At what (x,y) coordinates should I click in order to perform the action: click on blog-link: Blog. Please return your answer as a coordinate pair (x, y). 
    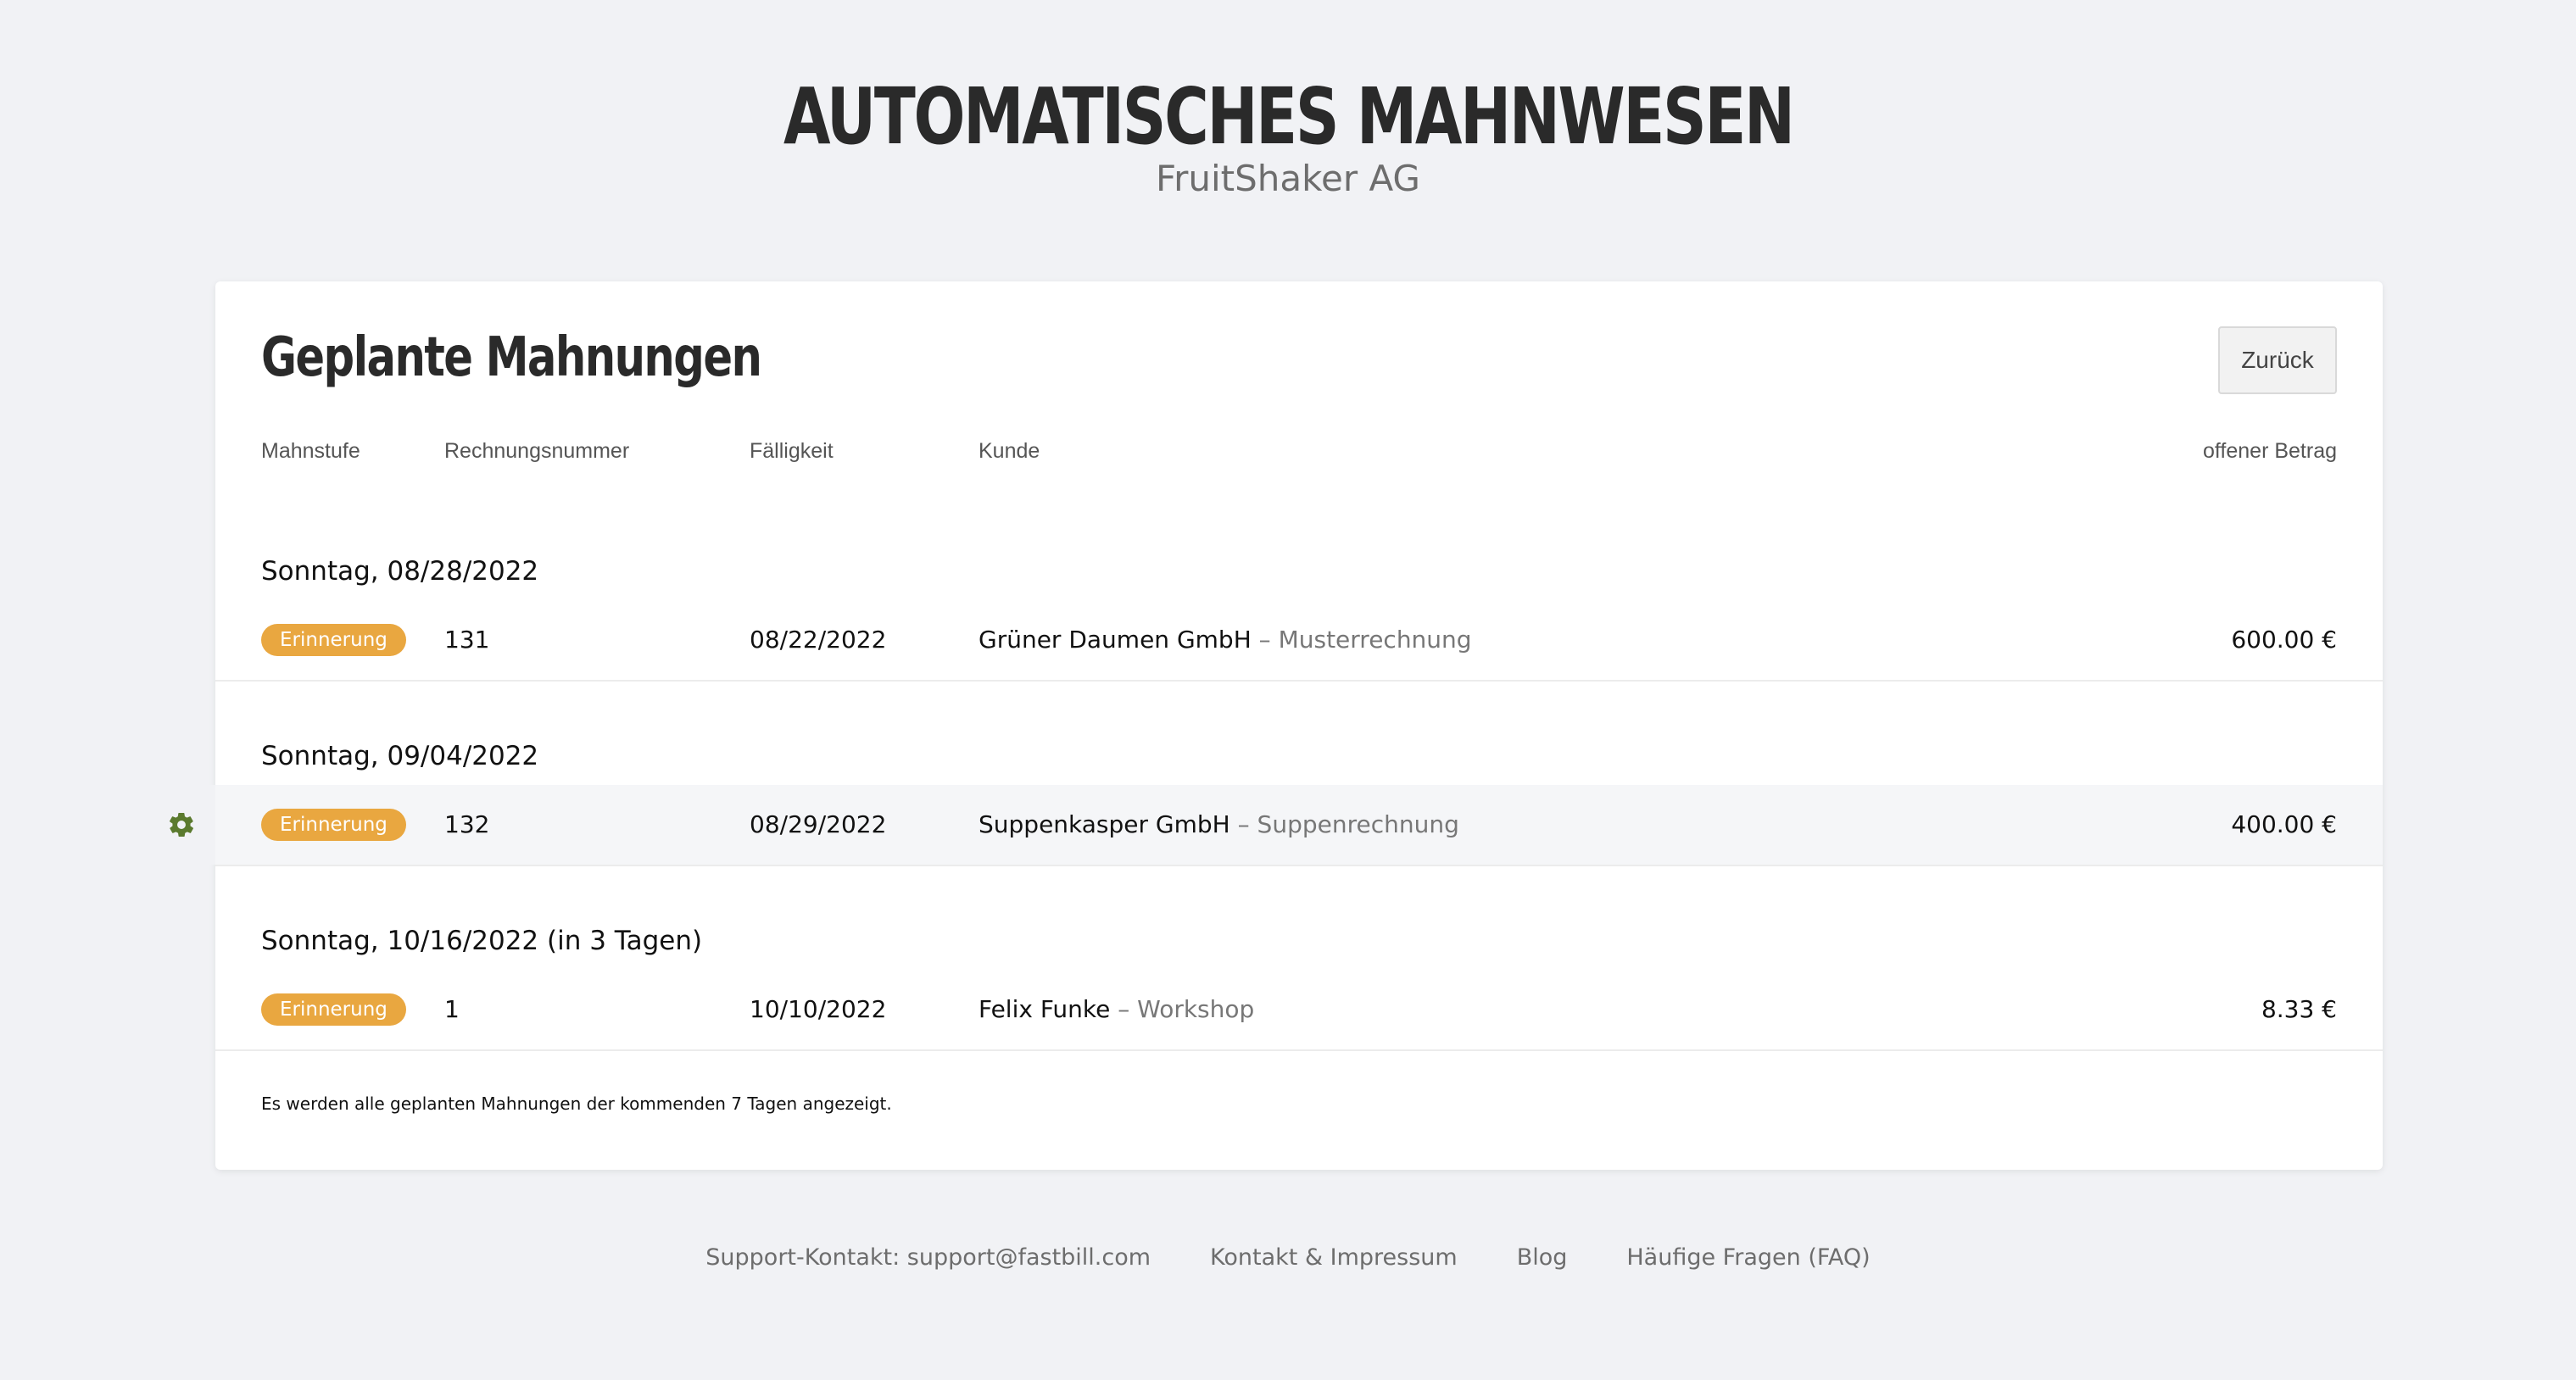
    Looking at the image, I should click on (1542, 1258).